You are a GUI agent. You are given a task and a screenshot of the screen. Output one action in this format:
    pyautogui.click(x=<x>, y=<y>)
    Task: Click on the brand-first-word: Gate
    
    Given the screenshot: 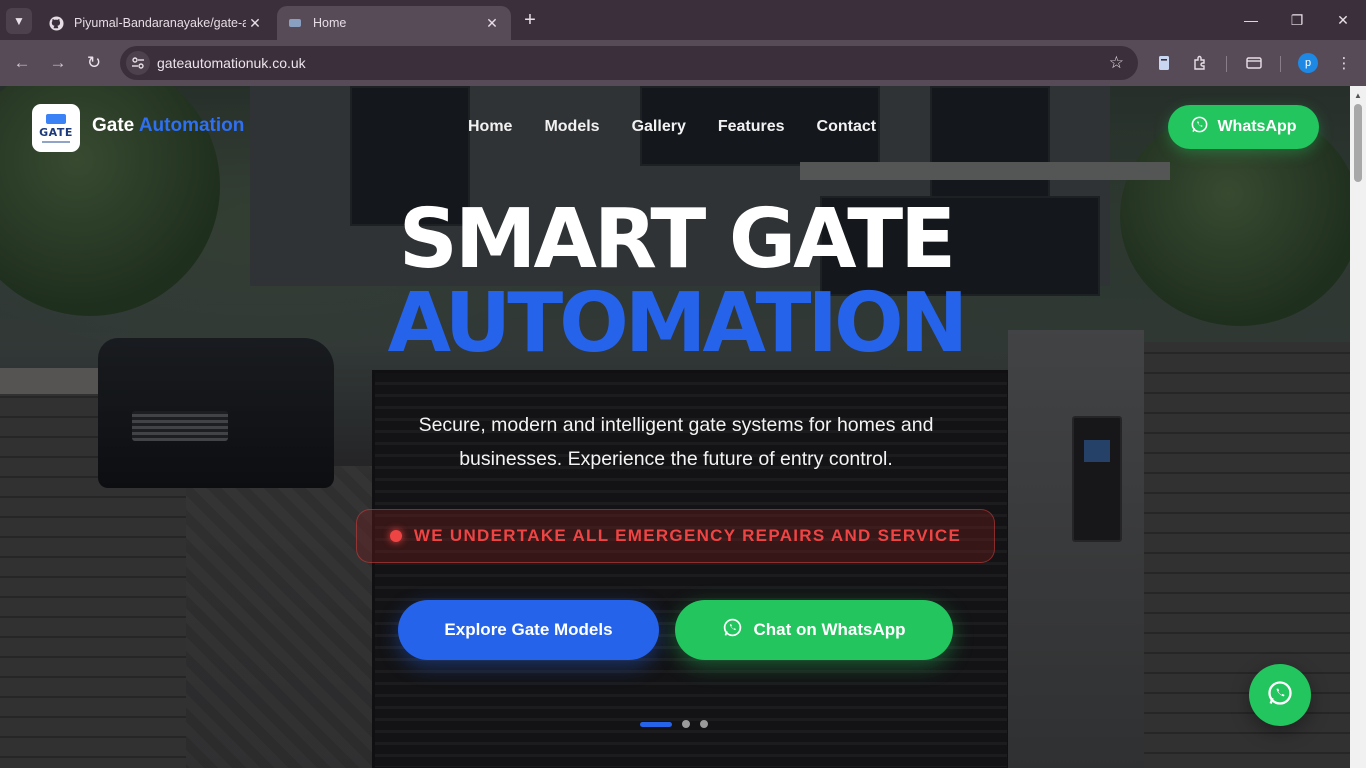 What is the action you would take?
    pyautogui.click(x=113, y=125)
    